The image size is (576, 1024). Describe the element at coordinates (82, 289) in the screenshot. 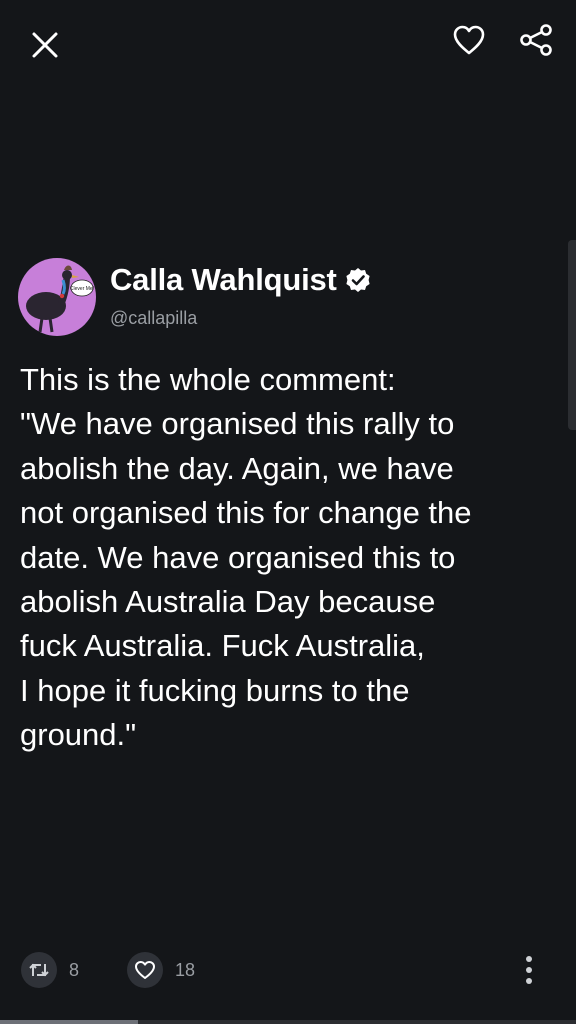

I see `avatar-bubble-text: Clever Me!` at that location.